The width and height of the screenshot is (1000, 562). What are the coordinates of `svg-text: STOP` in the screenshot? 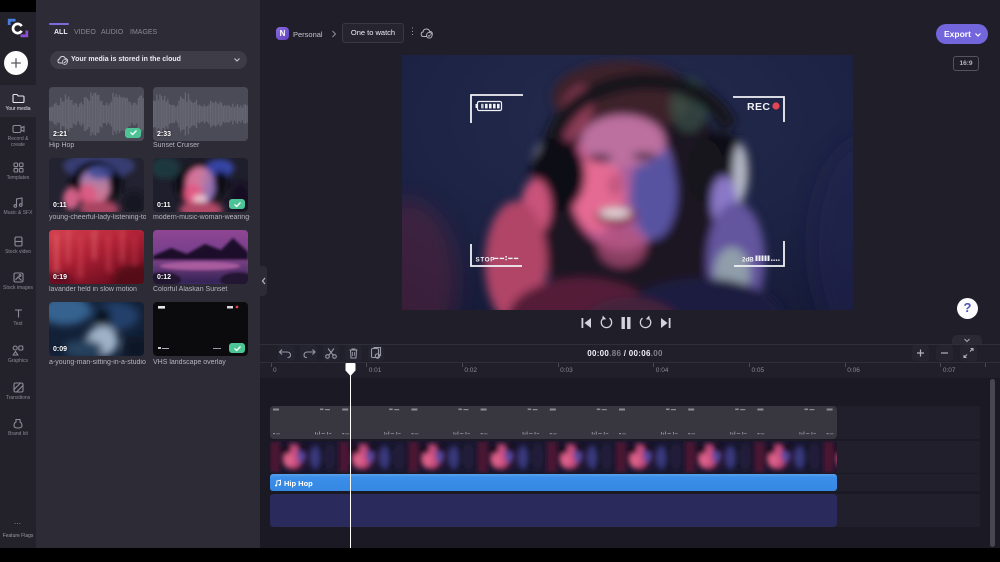 It's located at (486, 260).